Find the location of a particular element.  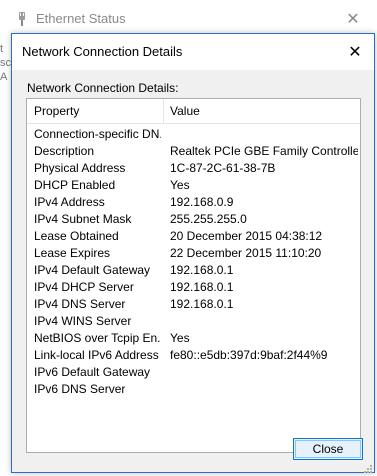

column-header-value: Value is located at coordinates (185, 111).